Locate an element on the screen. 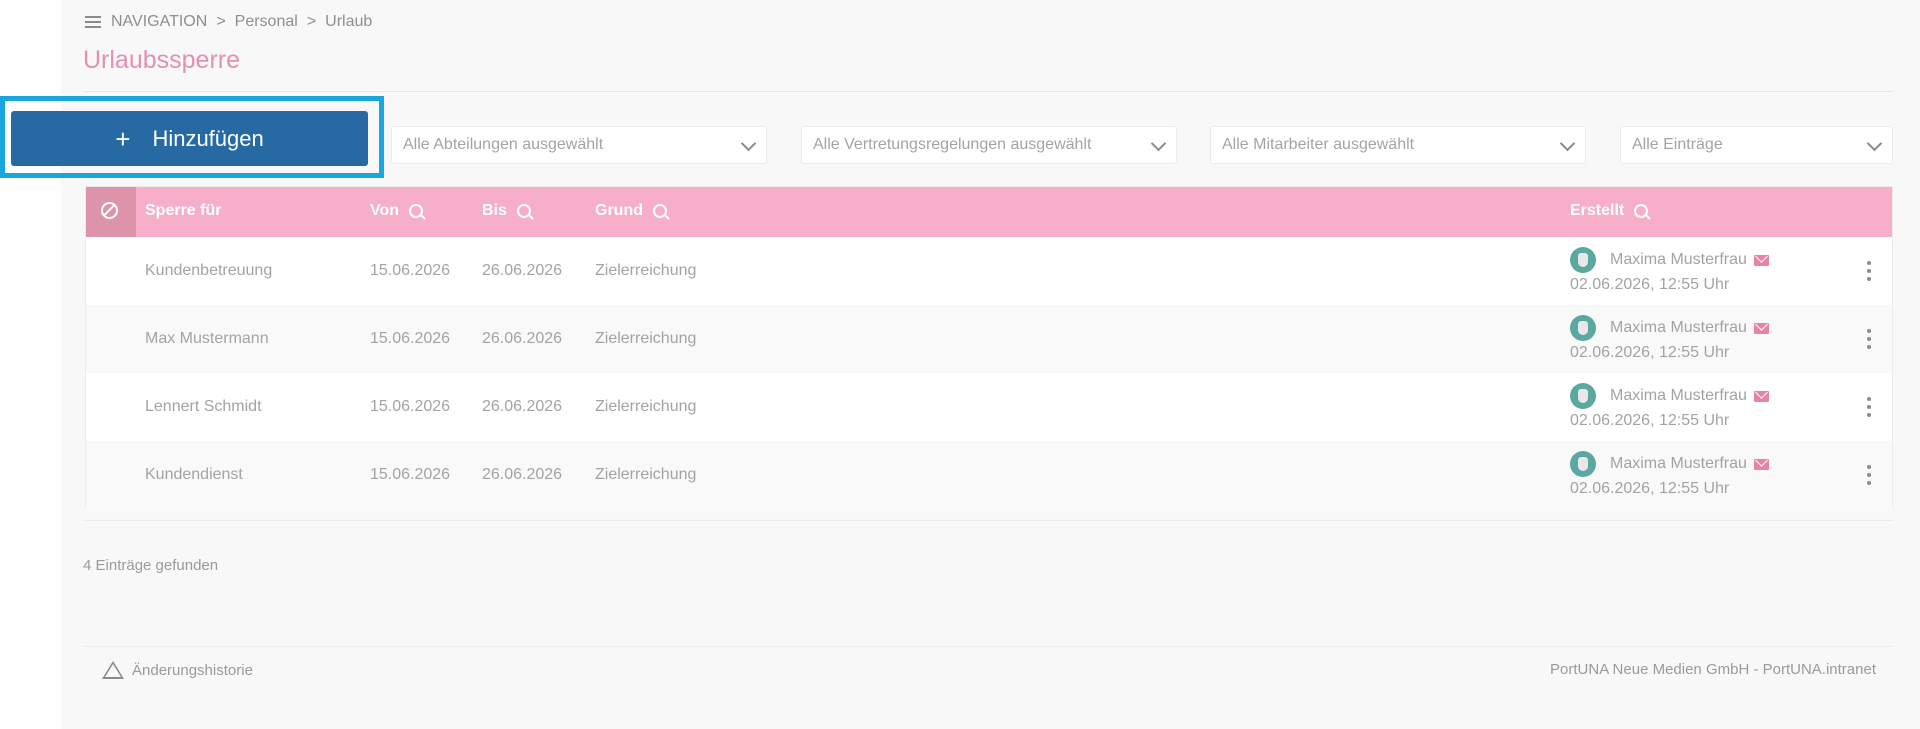 Image resolution: width=1920 pixels, height=729 pixels. cell-sperre-fuer: Lennert Schmidt is located at coordinates (203, 406).